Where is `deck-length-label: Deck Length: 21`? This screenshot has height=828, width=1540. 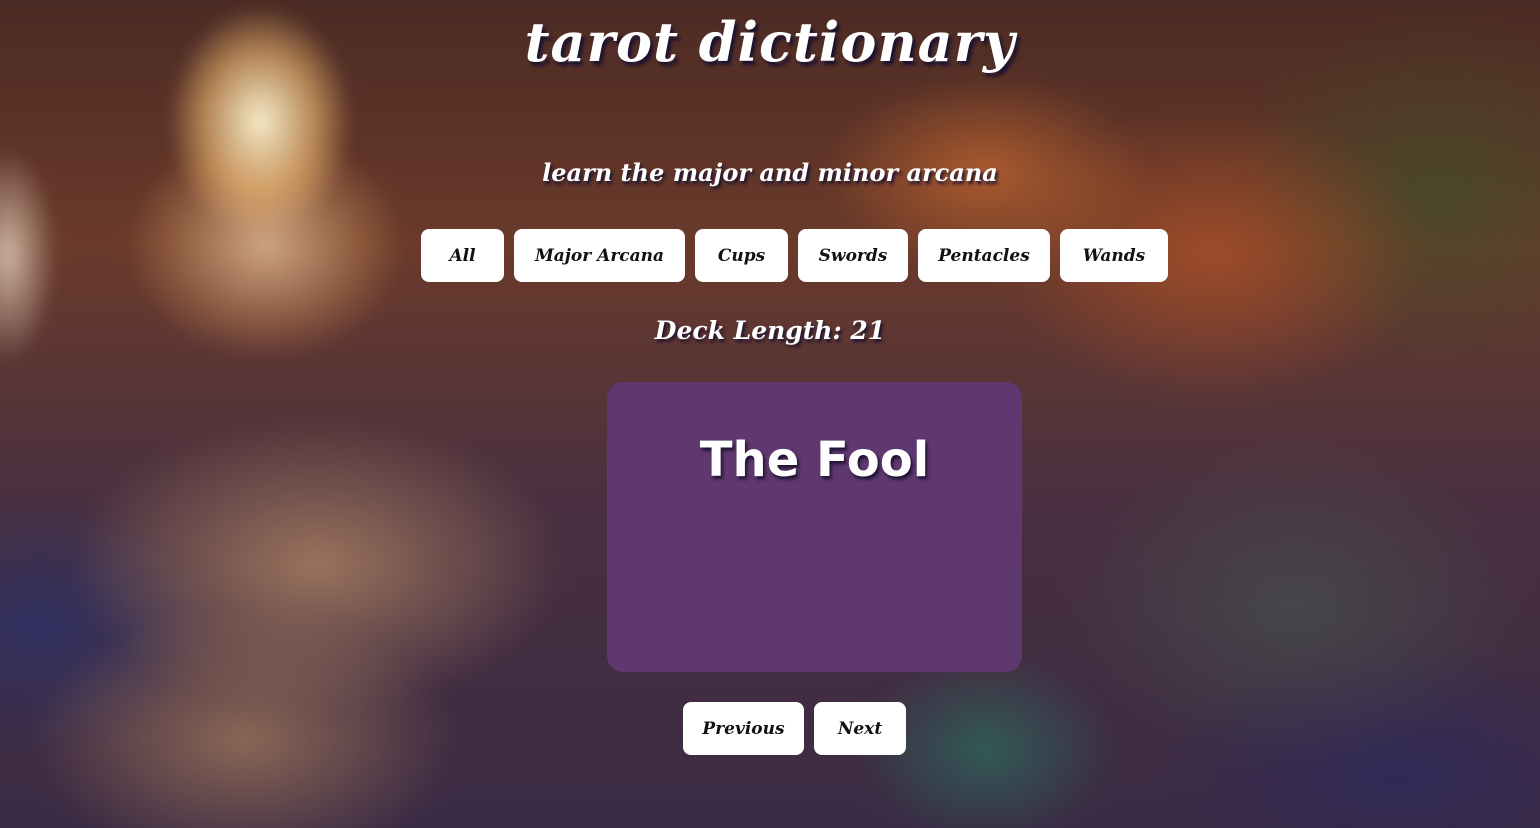 deck-length-label: Deck Length: 21 is located at coordinates (770, 330).